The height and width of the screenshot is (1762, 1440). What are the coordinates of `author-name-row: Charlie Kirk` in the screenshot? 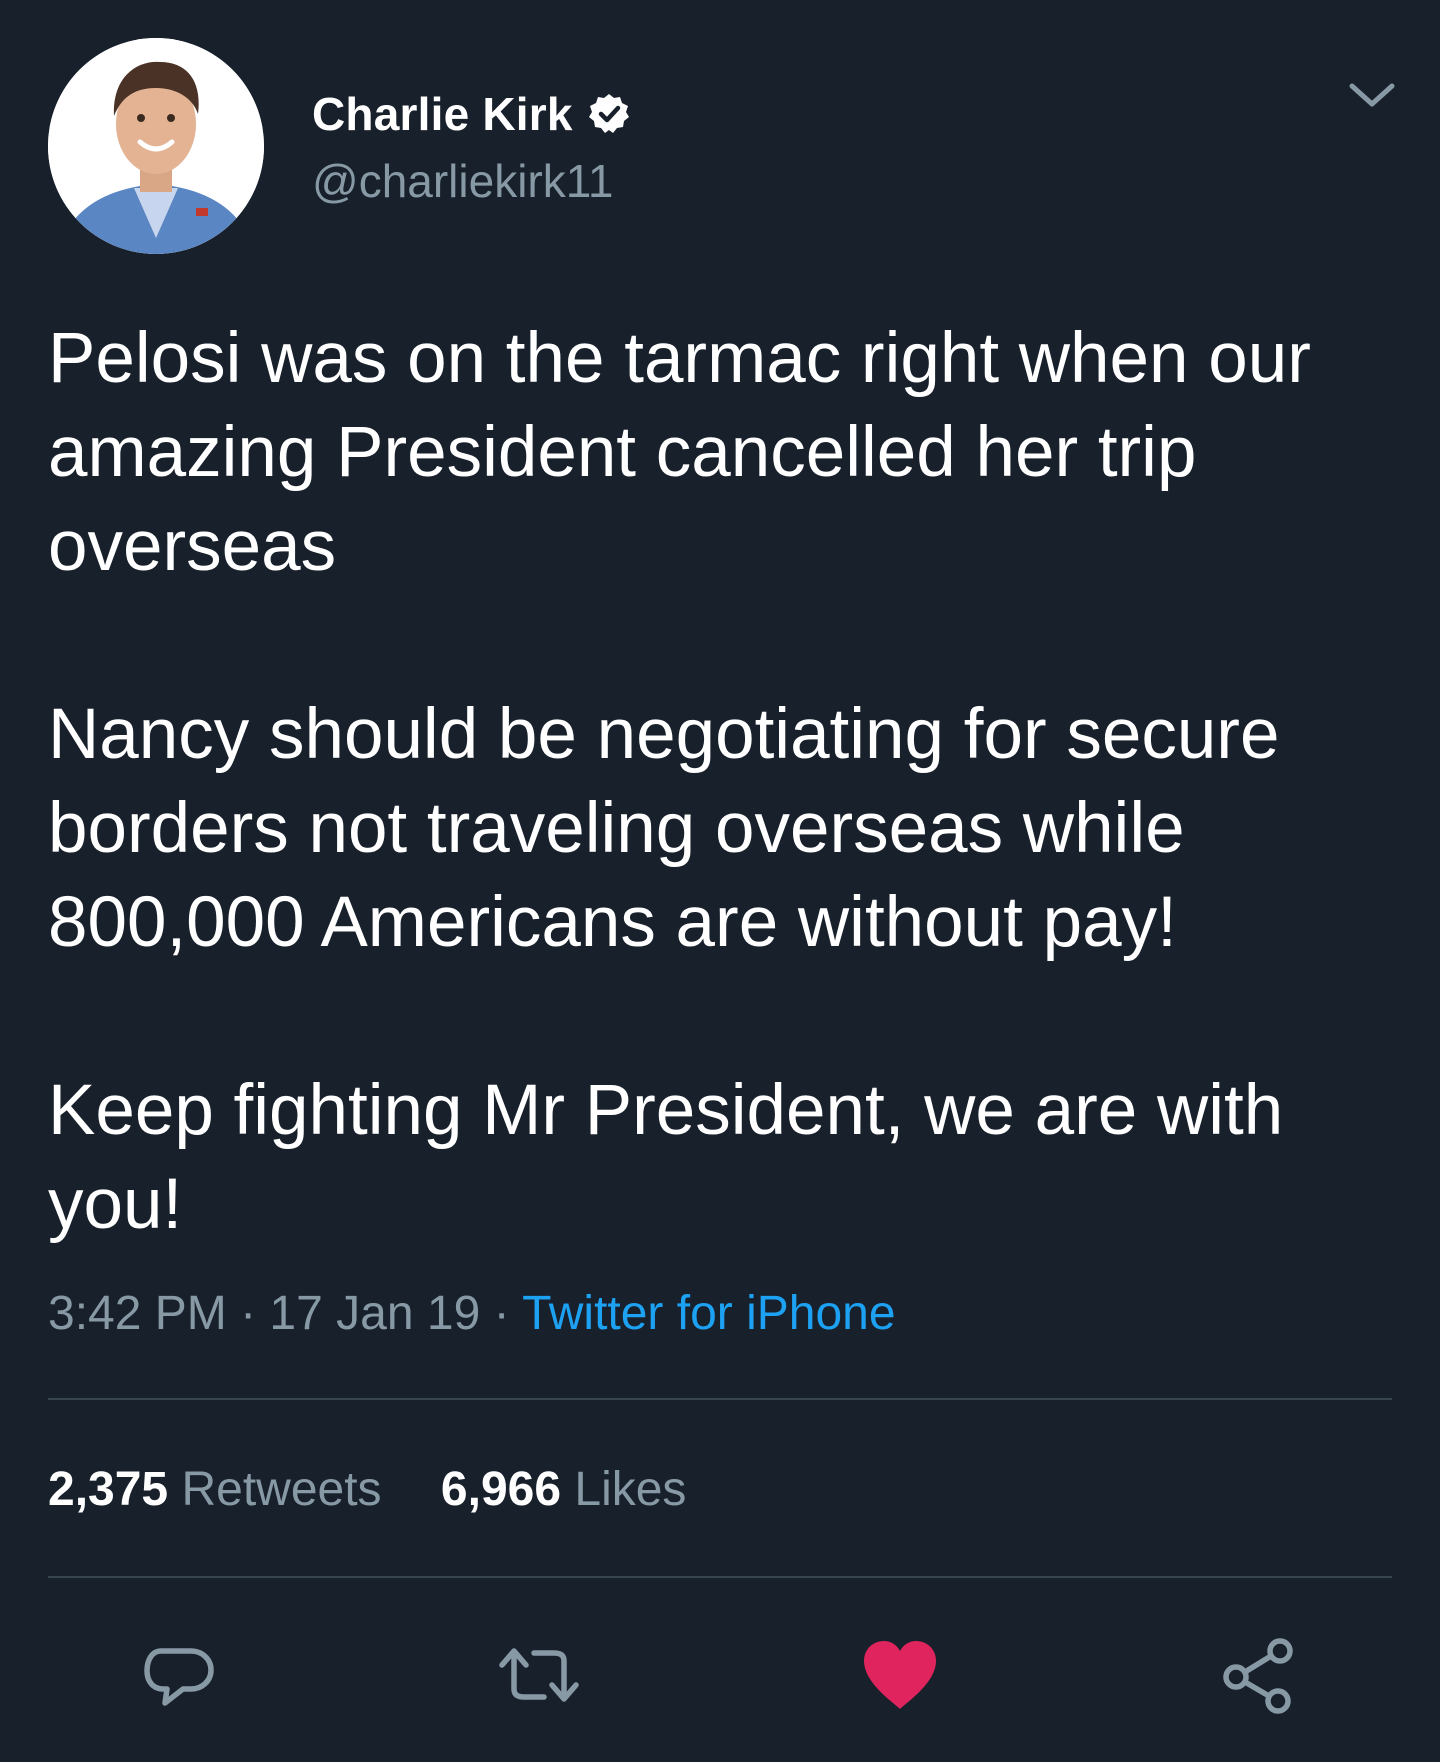 It's located at (471, 114).